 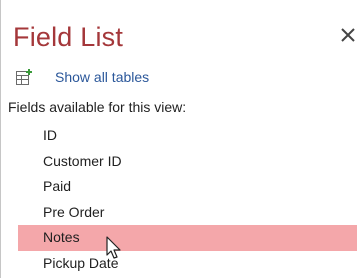 What do you see at coordinates (181, 187) in the screenshot?
I see `field-item-paid: Paid` at bounding box center [181, 187].